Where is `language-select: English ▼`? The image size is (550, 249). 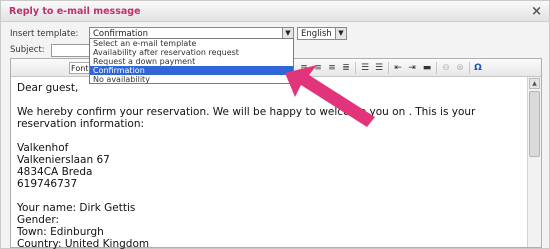
language-select: English ▼ is located at coordinates (322, 33).